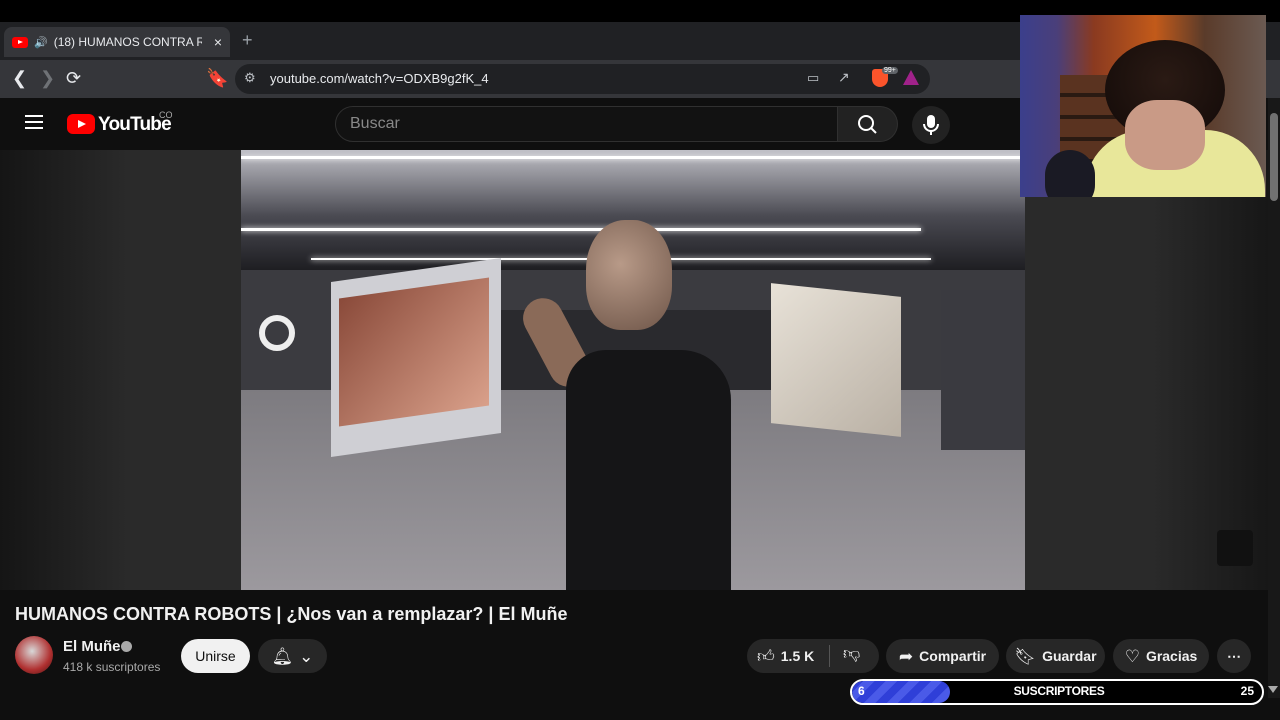  What do you see at coordinates (813, 78) in the screenshot?
I see `cast-icon: ▭` at bounding box center [813, 78].